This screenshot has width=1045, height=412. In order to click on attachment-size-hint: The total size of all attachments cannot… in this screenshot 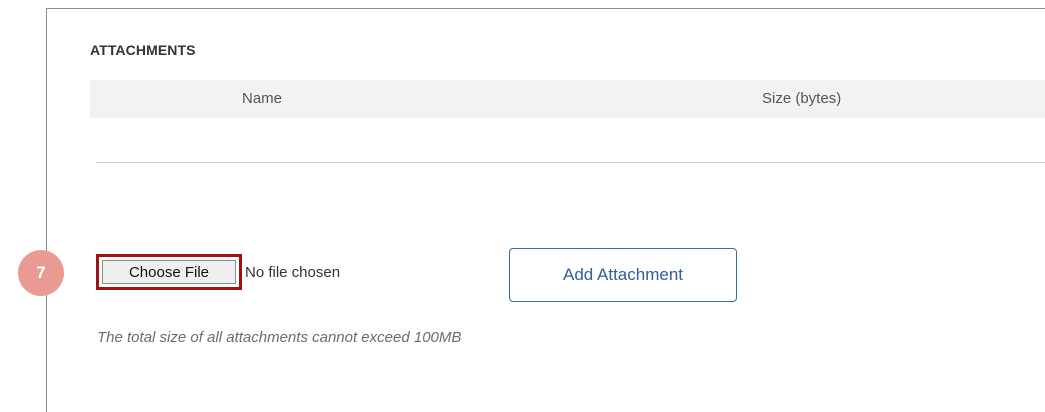, I will do `click(279, 337)`.